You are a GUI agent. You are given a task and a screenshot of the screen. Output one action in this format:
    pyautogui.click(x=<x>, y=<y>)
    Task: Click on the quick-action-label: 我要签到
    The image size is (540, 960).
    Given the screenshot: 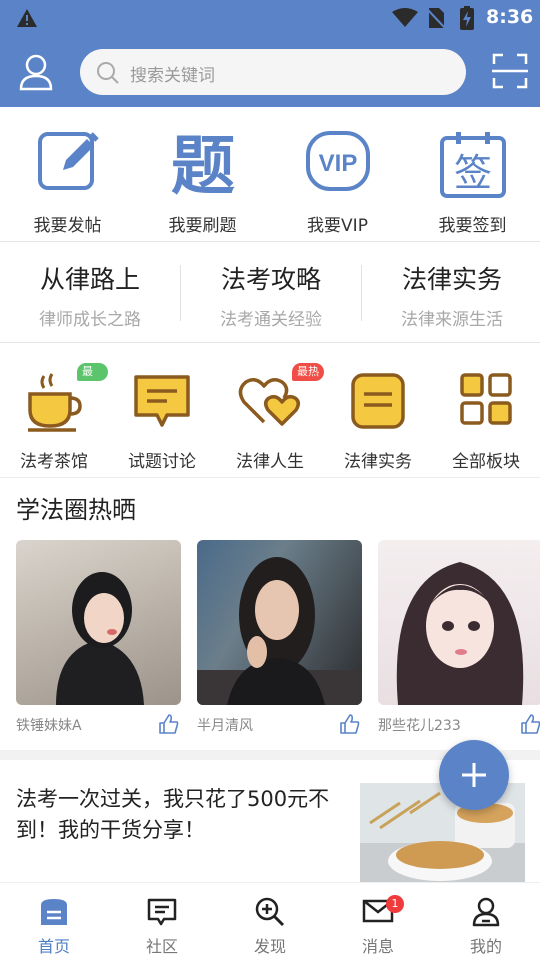 What is the action you would take?
    pyautogui.click(x=472, y=226)
    